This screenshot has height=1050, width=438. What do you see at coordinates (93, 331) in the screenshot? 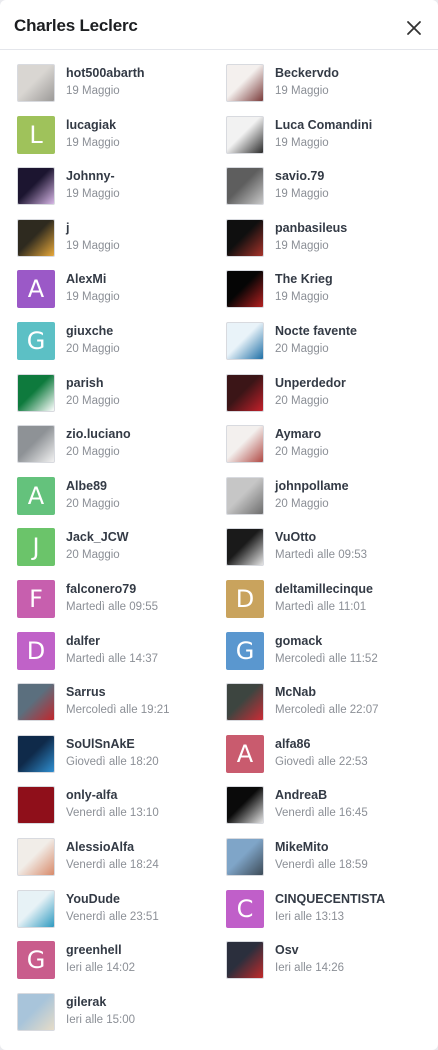
I see `user-name: giuxche` at bounding box center [93, 331].